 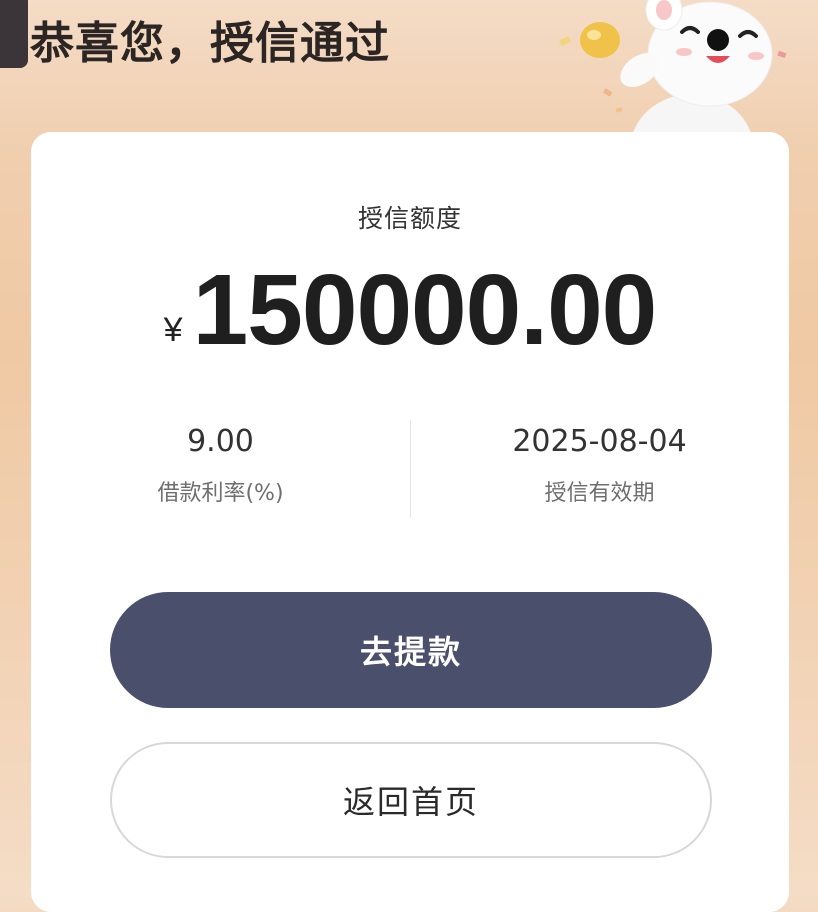 What do you see at coordinates (220, 441) in the screenshot?
I see `interest-rate-value: 9.00` at bounding box center [220, 441].